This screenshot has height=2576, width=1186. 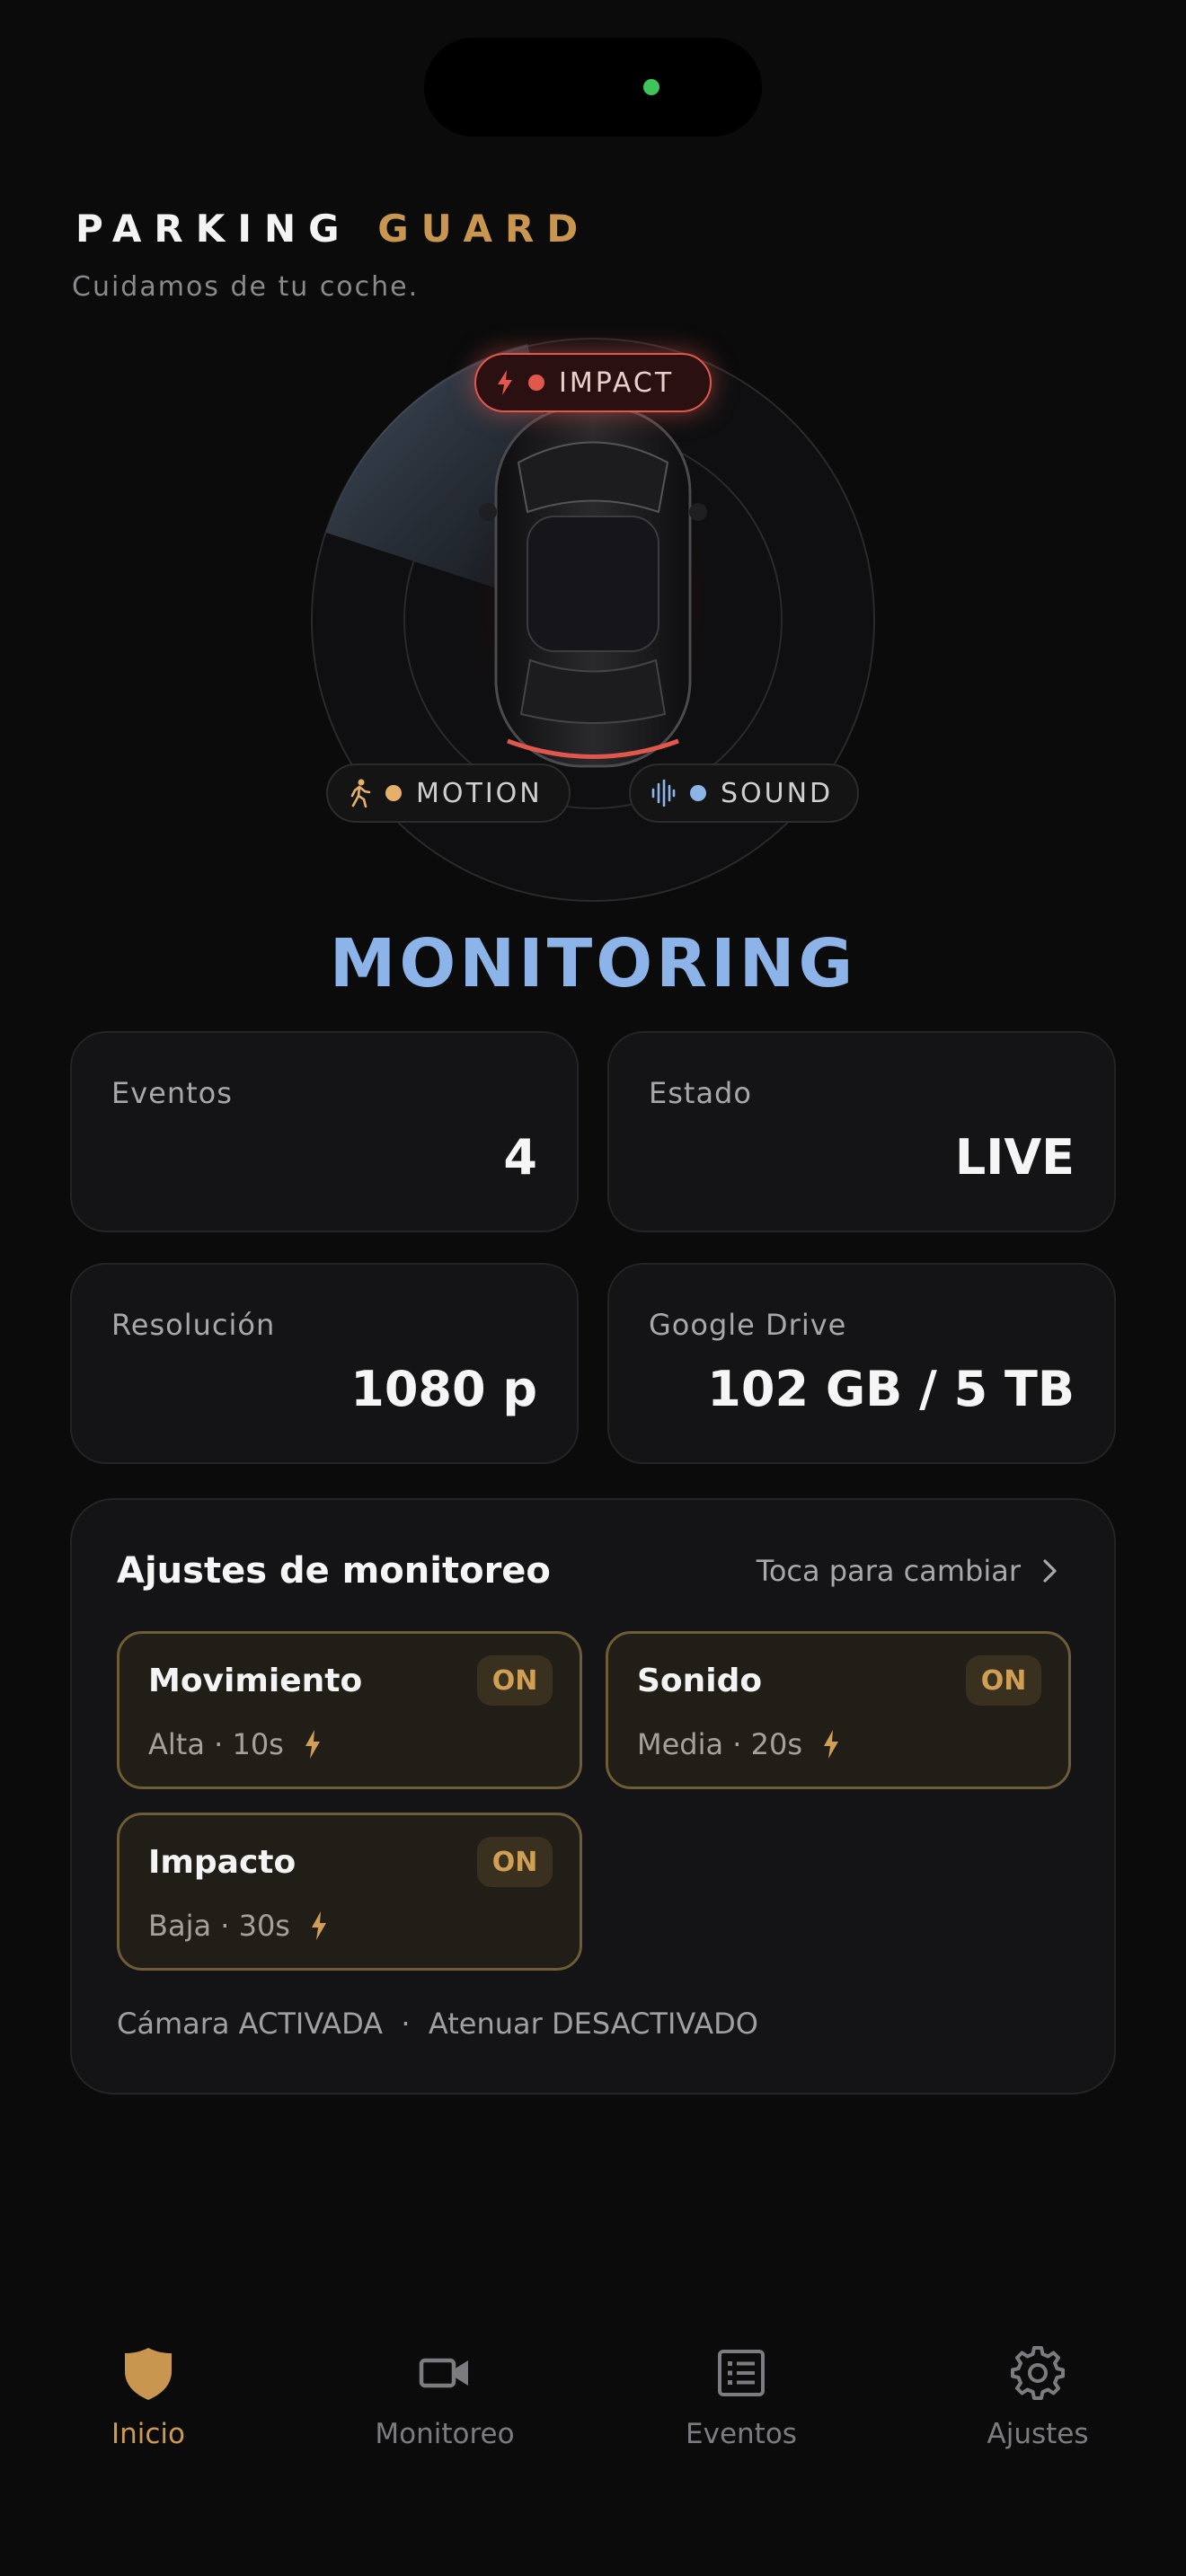 I want to click on change-settings-link: Toca para cambiar, so click(x=908, y=1571).